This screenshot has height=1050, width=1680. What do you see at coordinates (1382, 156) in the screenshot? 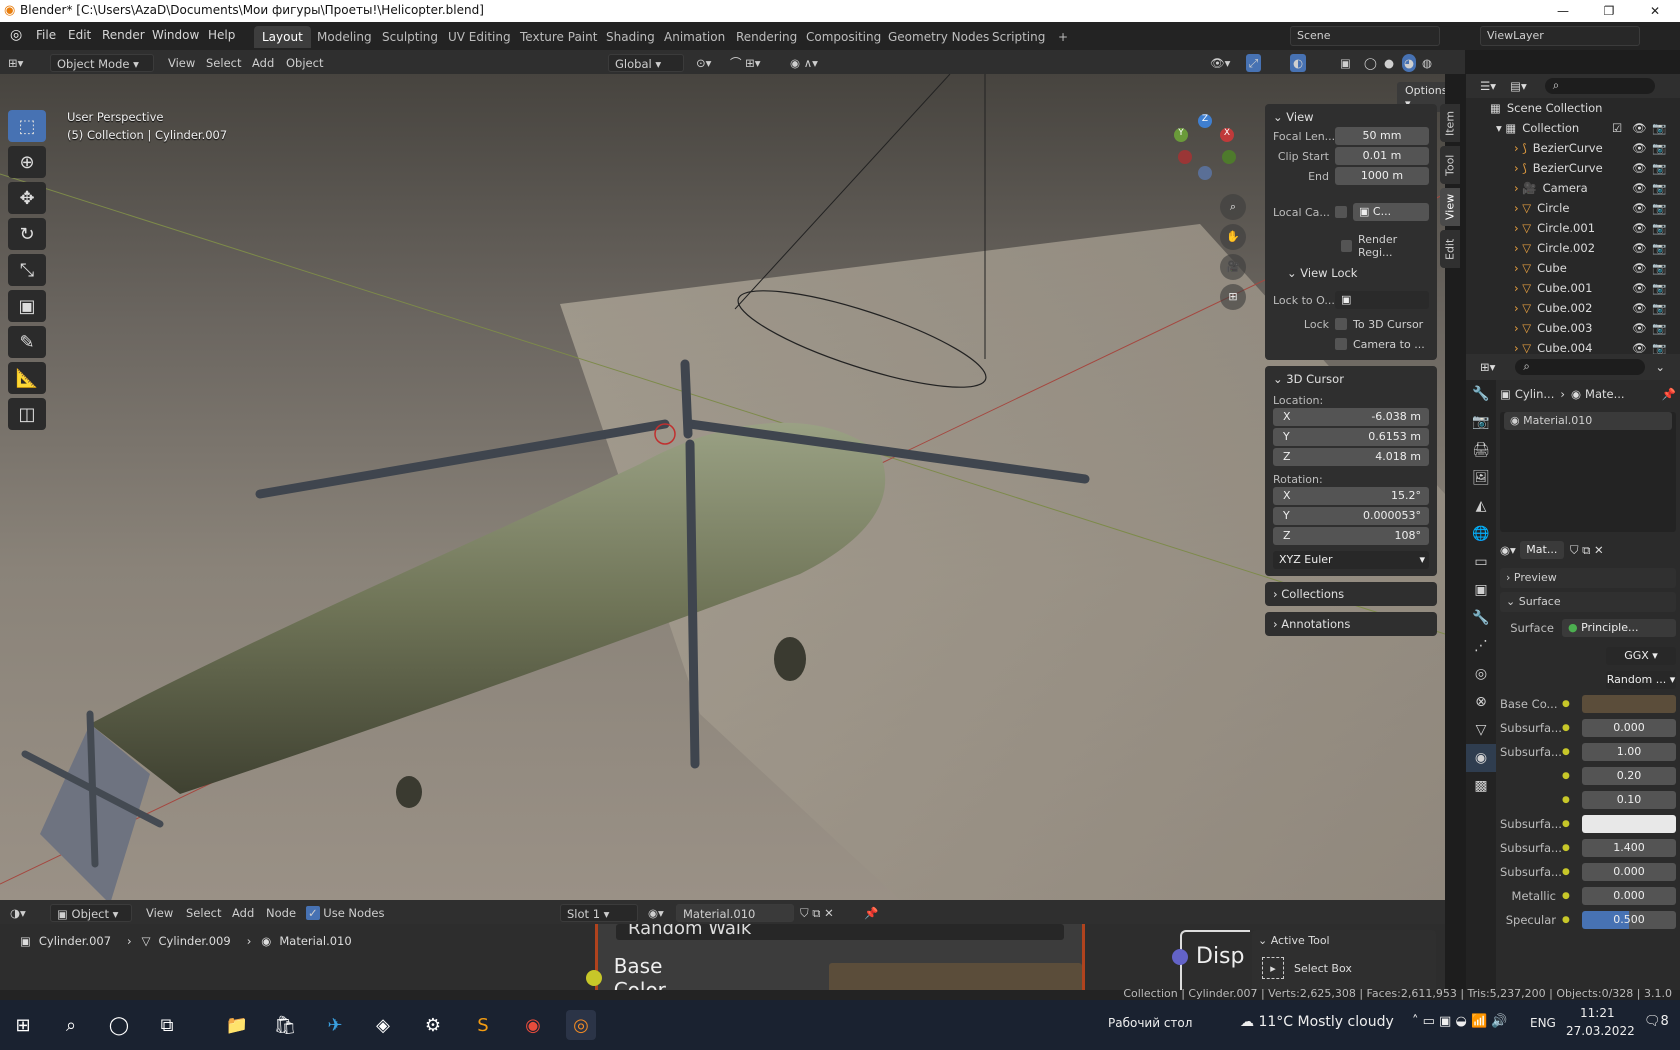
I see `clip-start-field: 0.01 m` at bounding box center [1382, 156].